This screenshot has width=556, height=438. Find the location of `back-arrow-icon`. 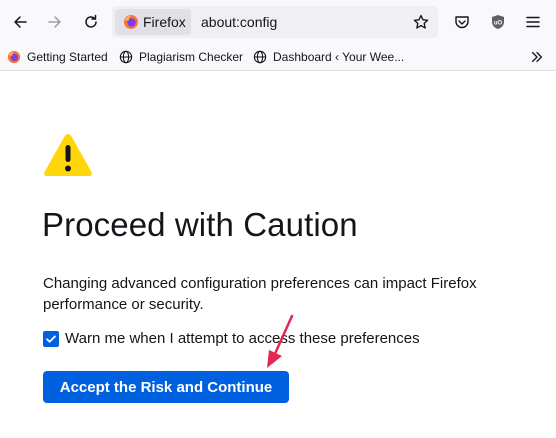

back-arrow-icon is located at coordinates (20, 22).